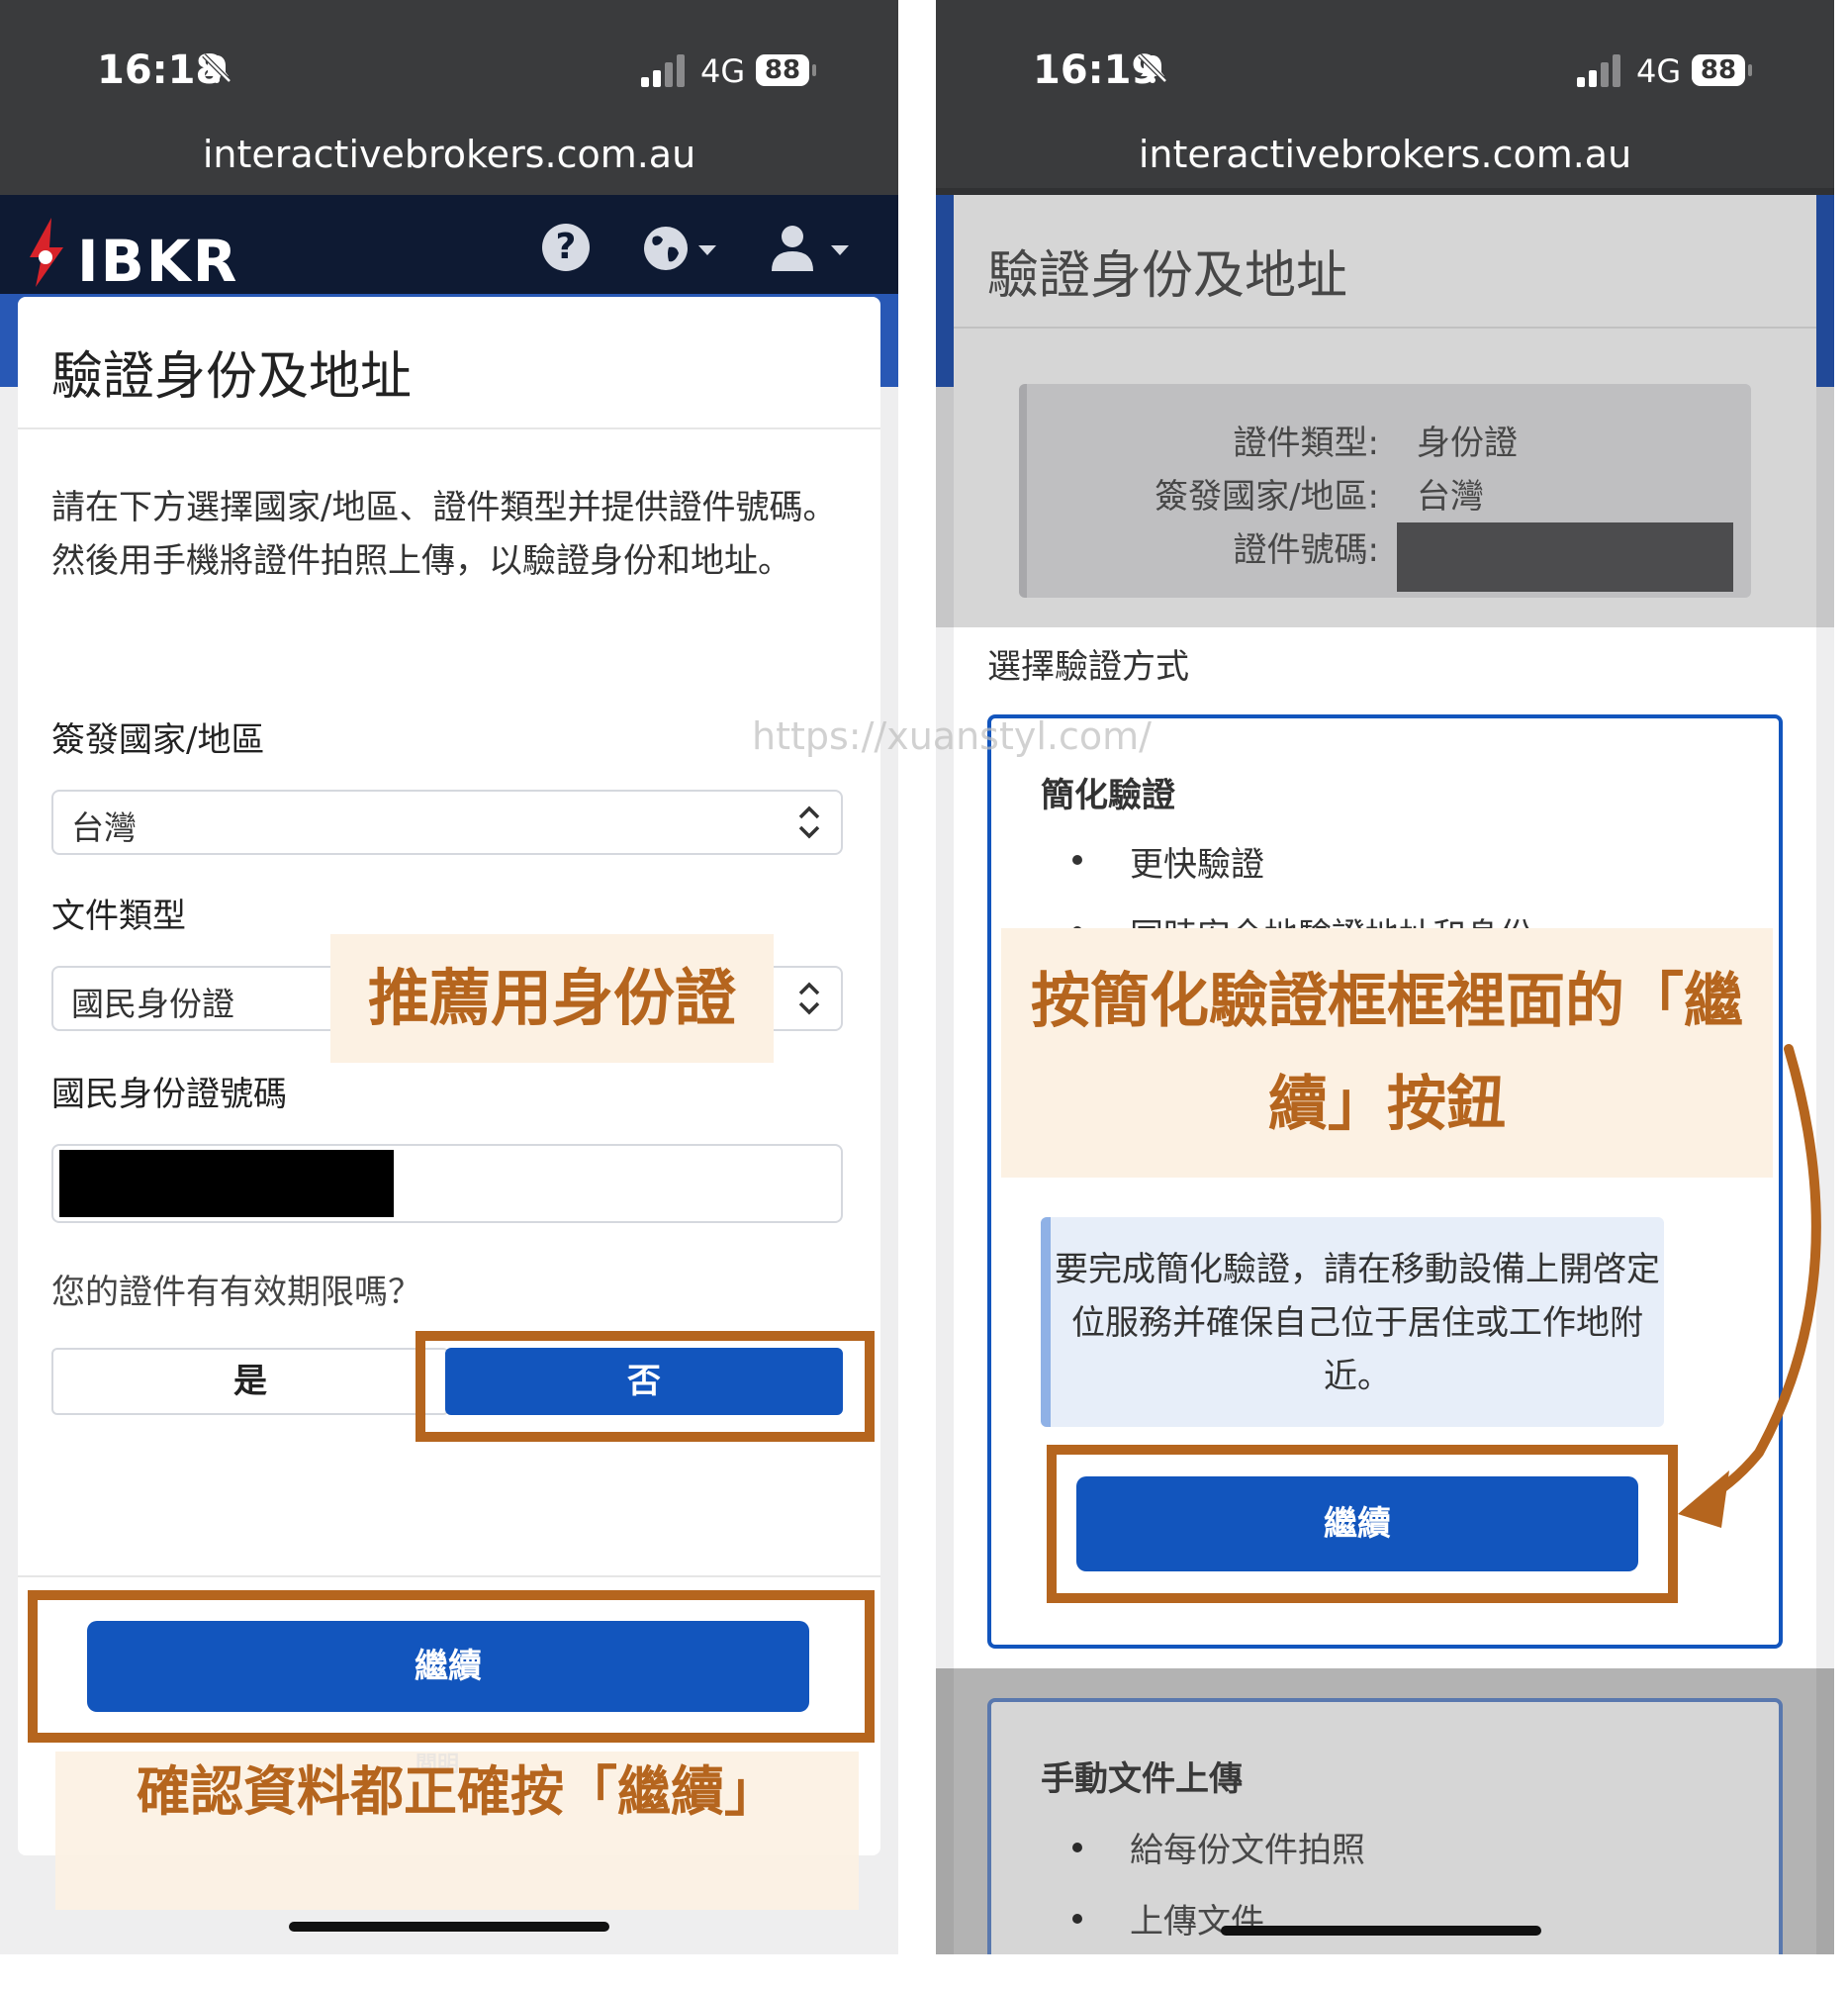 The width and height of the screenshot is (1848, 1989). I want to click on annotation-highlight-simplified-continue, so click(1362, 1524).